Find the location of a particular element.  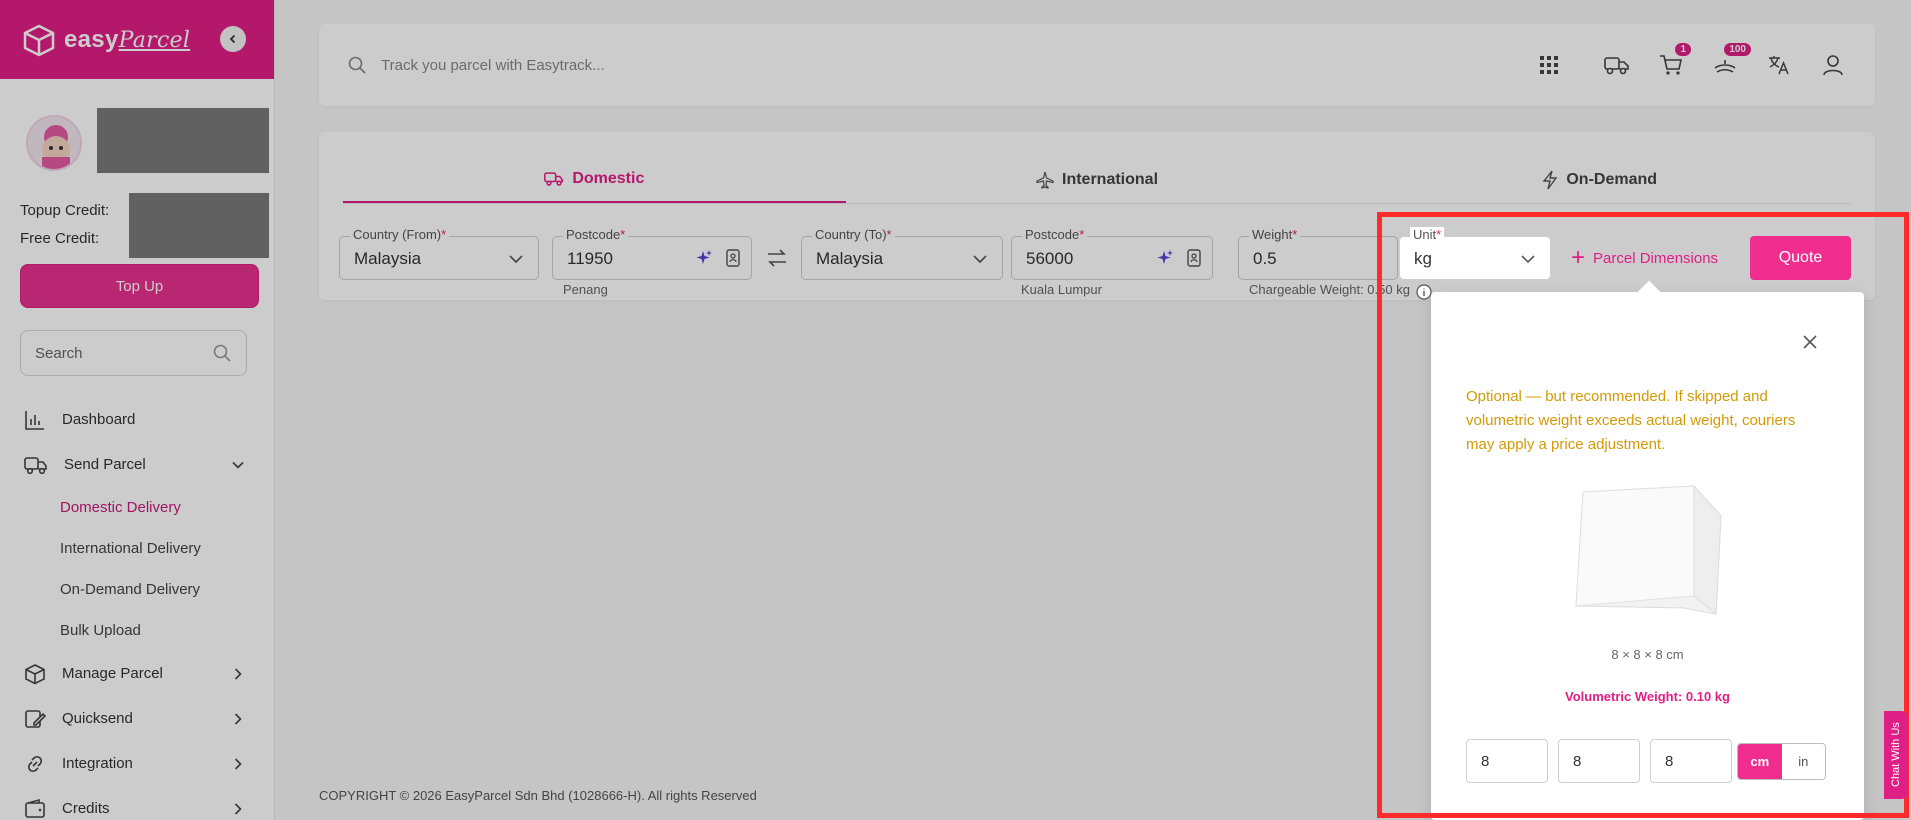

plus-icon: + is located at coordinates (1578, 257).